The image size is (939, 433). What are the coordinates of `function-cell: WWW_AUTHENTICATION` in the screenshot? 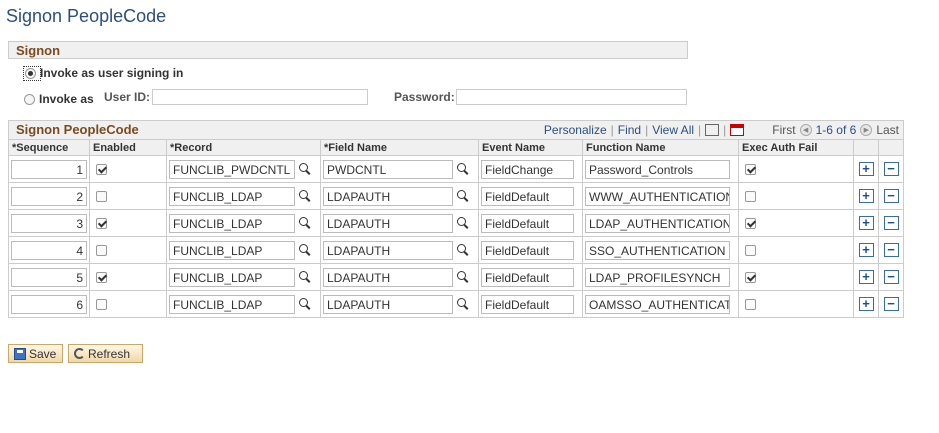 It's located at (660, 196).